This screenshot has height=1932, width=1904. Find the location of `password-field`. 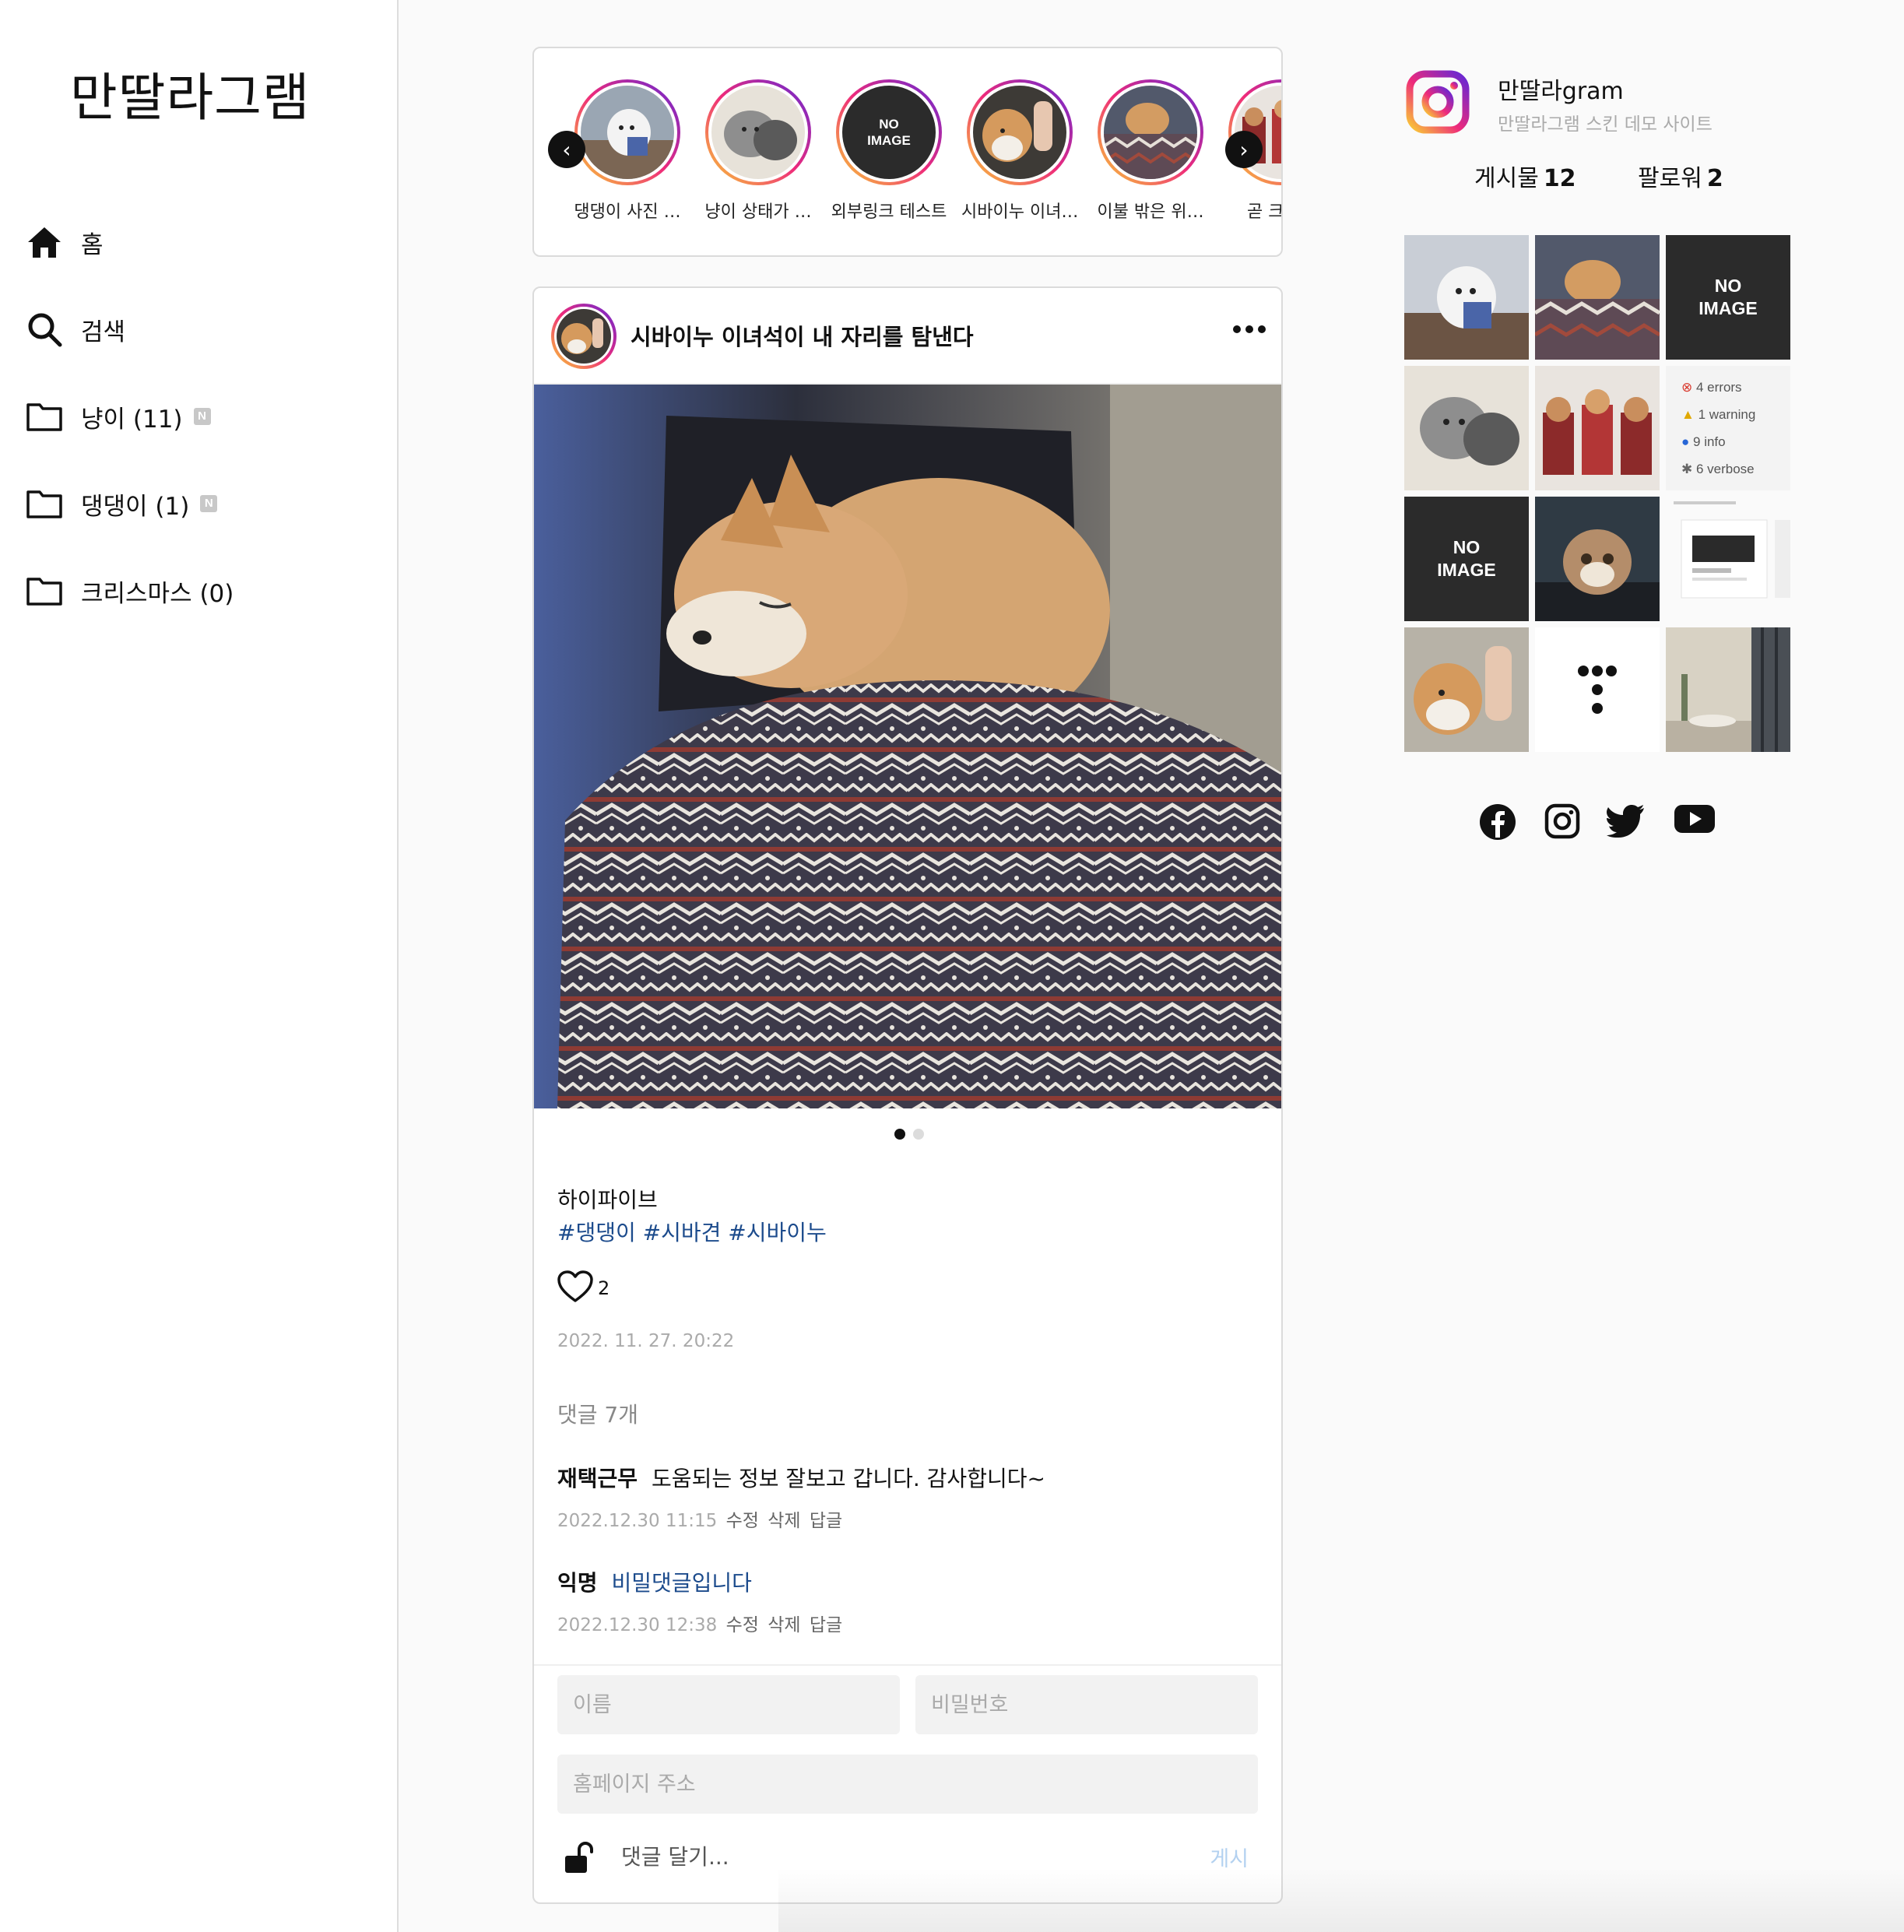

password-field is located at coordinates (1087, 1704).